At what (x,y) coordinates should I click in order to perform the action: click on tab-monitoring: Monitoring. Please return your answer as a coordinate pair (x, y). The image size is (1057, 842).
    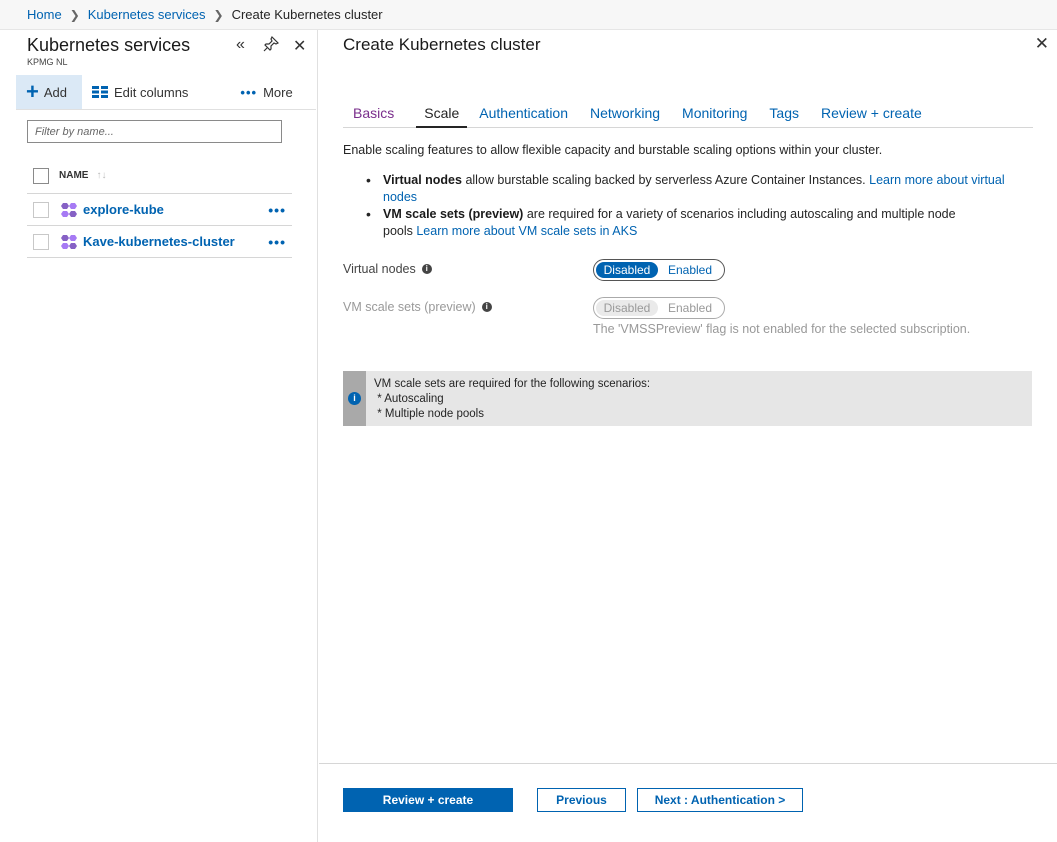
    Looking at the image, I should click on (714, 114).